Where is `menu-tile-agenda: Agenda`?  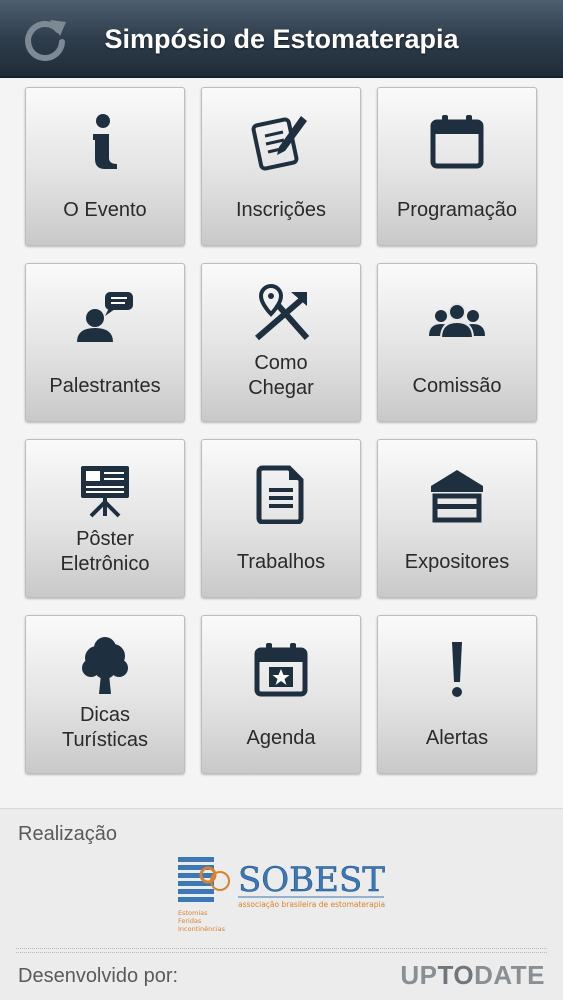 menu-tile-agenda: Agenda is located at coordinates (281, 694).